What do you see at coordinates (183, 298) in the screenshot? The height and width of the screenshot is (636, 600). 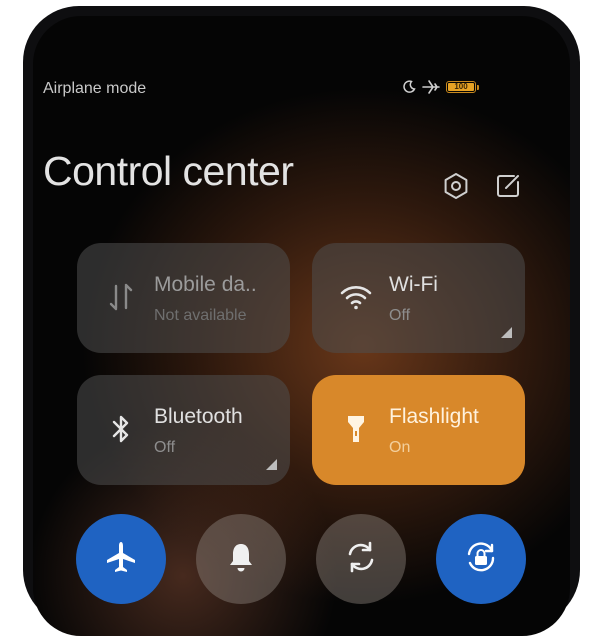 I see `tile-mobile-data: Mobile da.. Not available` at bounding box center [183, 298].